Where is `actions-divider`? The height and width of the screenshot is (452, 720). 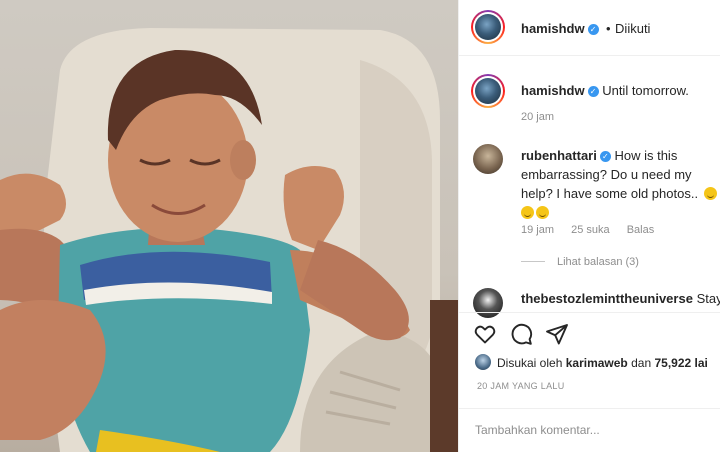
actions-divider is located at coordinates (589, 312).